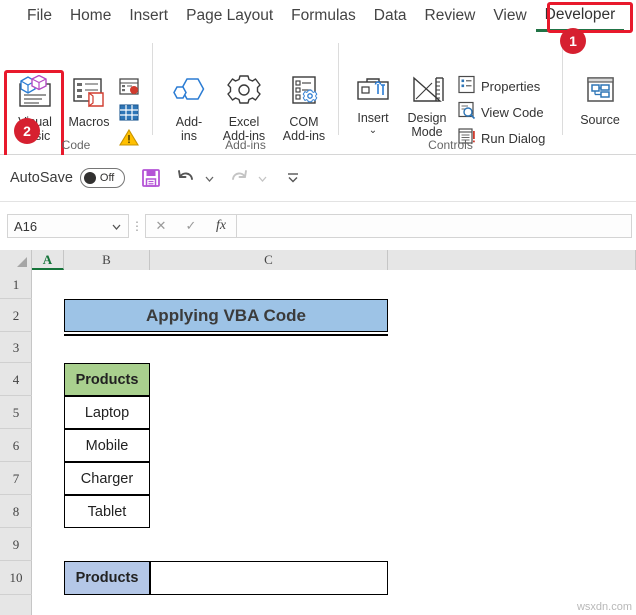 The image size is (636, 615). Describe the element at coordinates (229, 16) in the screenshot. I see `tab-page-layout: Page Layout` at that location.